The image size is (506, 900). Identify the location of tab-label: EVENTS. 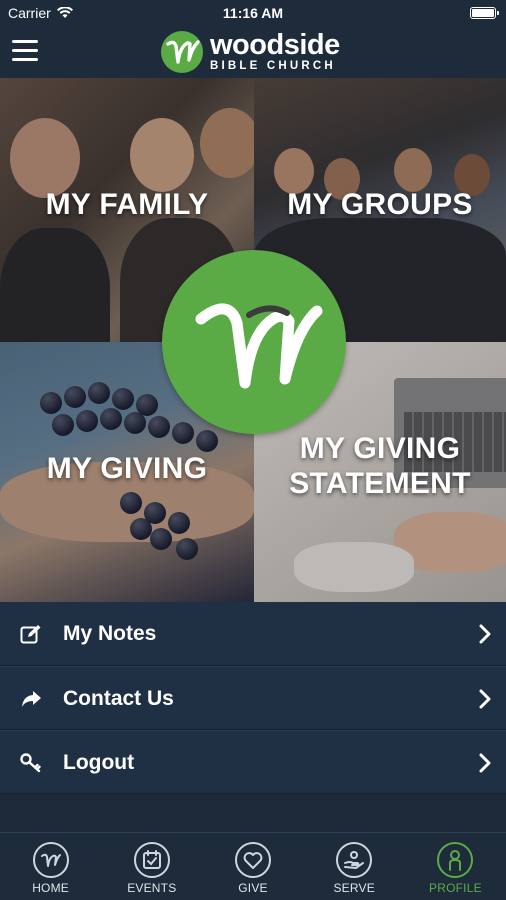
(152, 888).